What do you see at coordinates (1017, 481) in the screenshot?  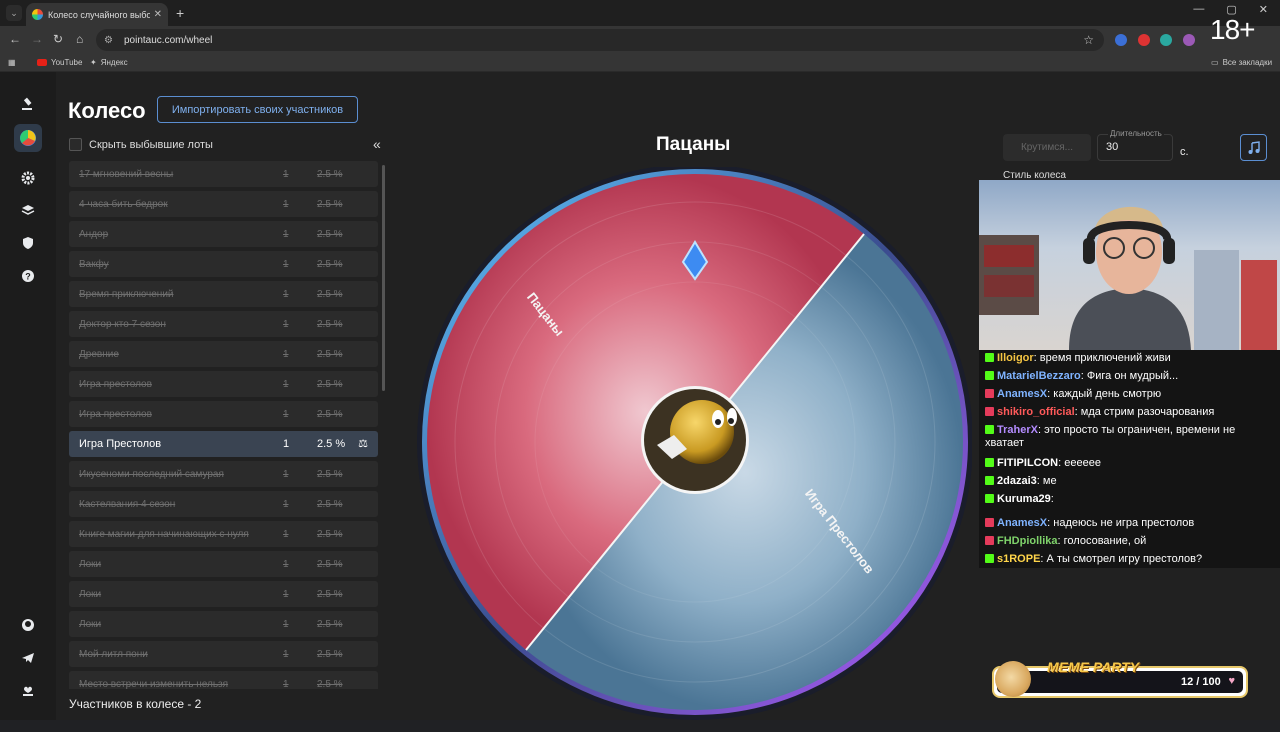 I see `chat-username: 2dazai3` at bounding box center [1017, 481].